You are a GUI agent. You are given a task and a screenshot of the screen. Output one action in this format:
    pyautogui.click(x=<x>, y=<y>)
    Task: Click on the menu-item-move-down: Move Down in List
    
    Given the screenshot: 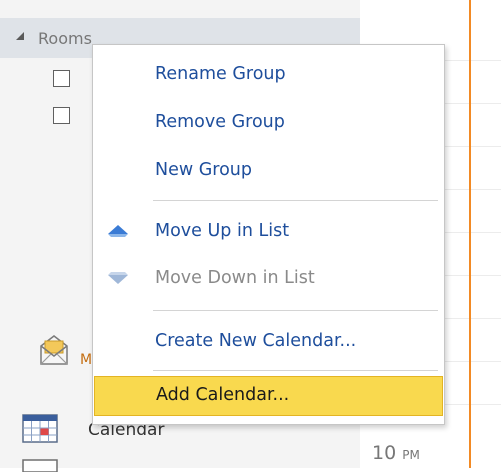 What is the action you would take?
    pyautogui.click(x=268, y=279)
    